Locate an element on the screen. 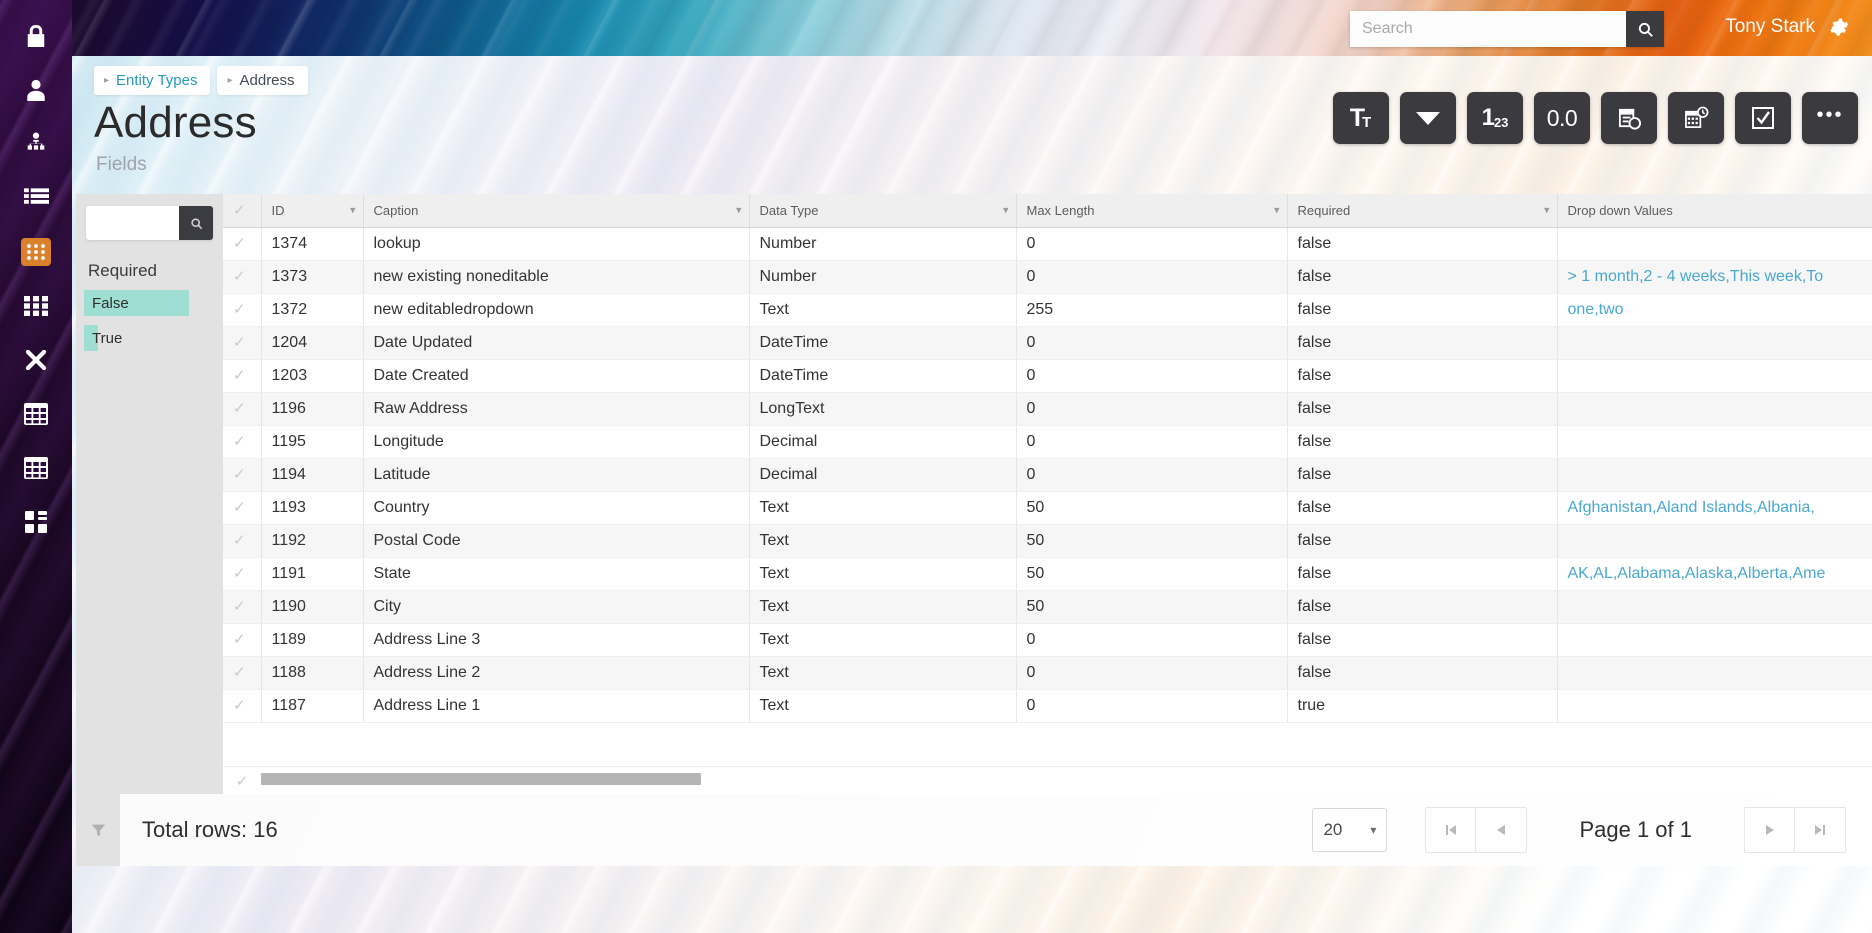 The height and width of the screenshot is (933, 1872). add-date-field-button is located at coordinates (1629, 118).